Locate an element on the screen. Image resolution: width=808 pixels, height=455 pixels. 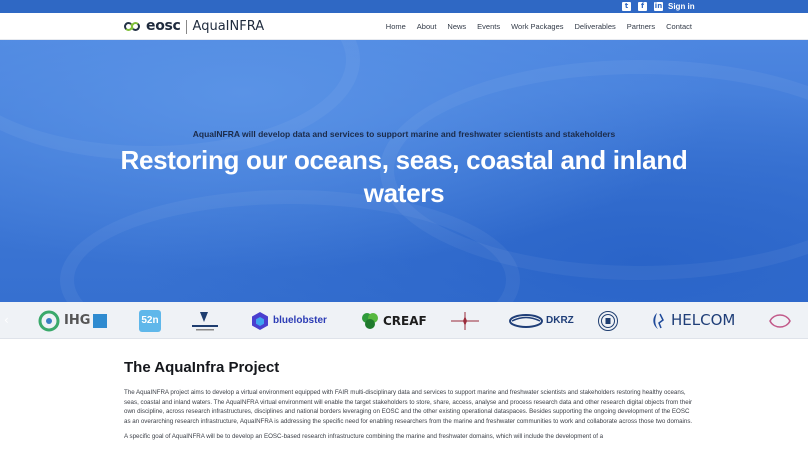
sign-in-link: Sign in is located at coordinates (681, 6).